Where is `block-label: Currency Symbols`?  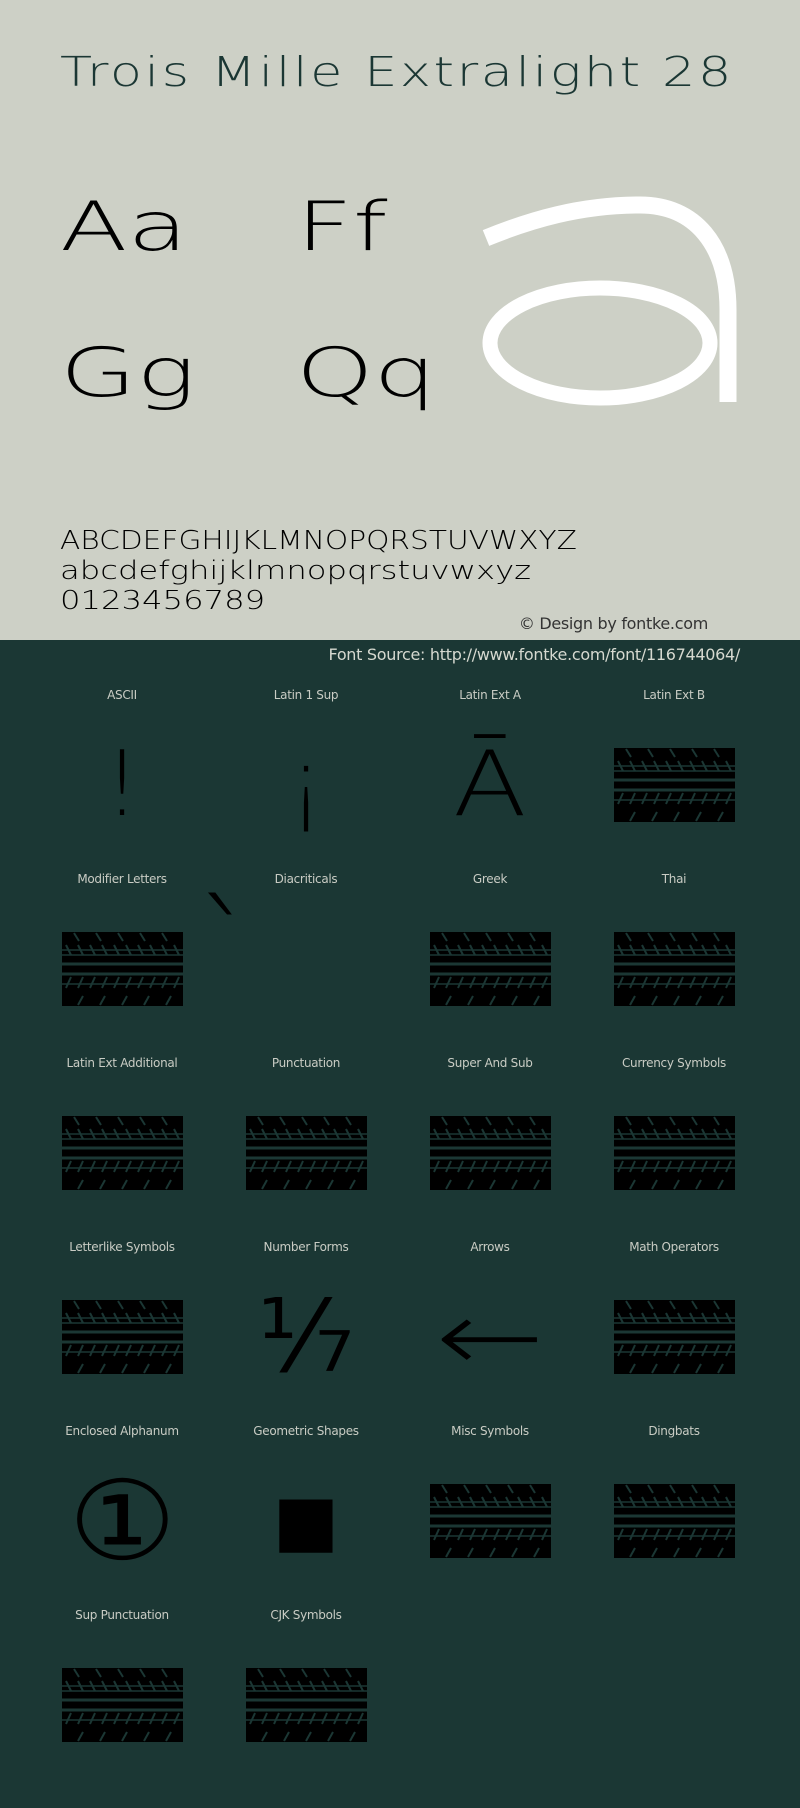
block-label: Currency Symbols is located at coordinates (674, 1063).